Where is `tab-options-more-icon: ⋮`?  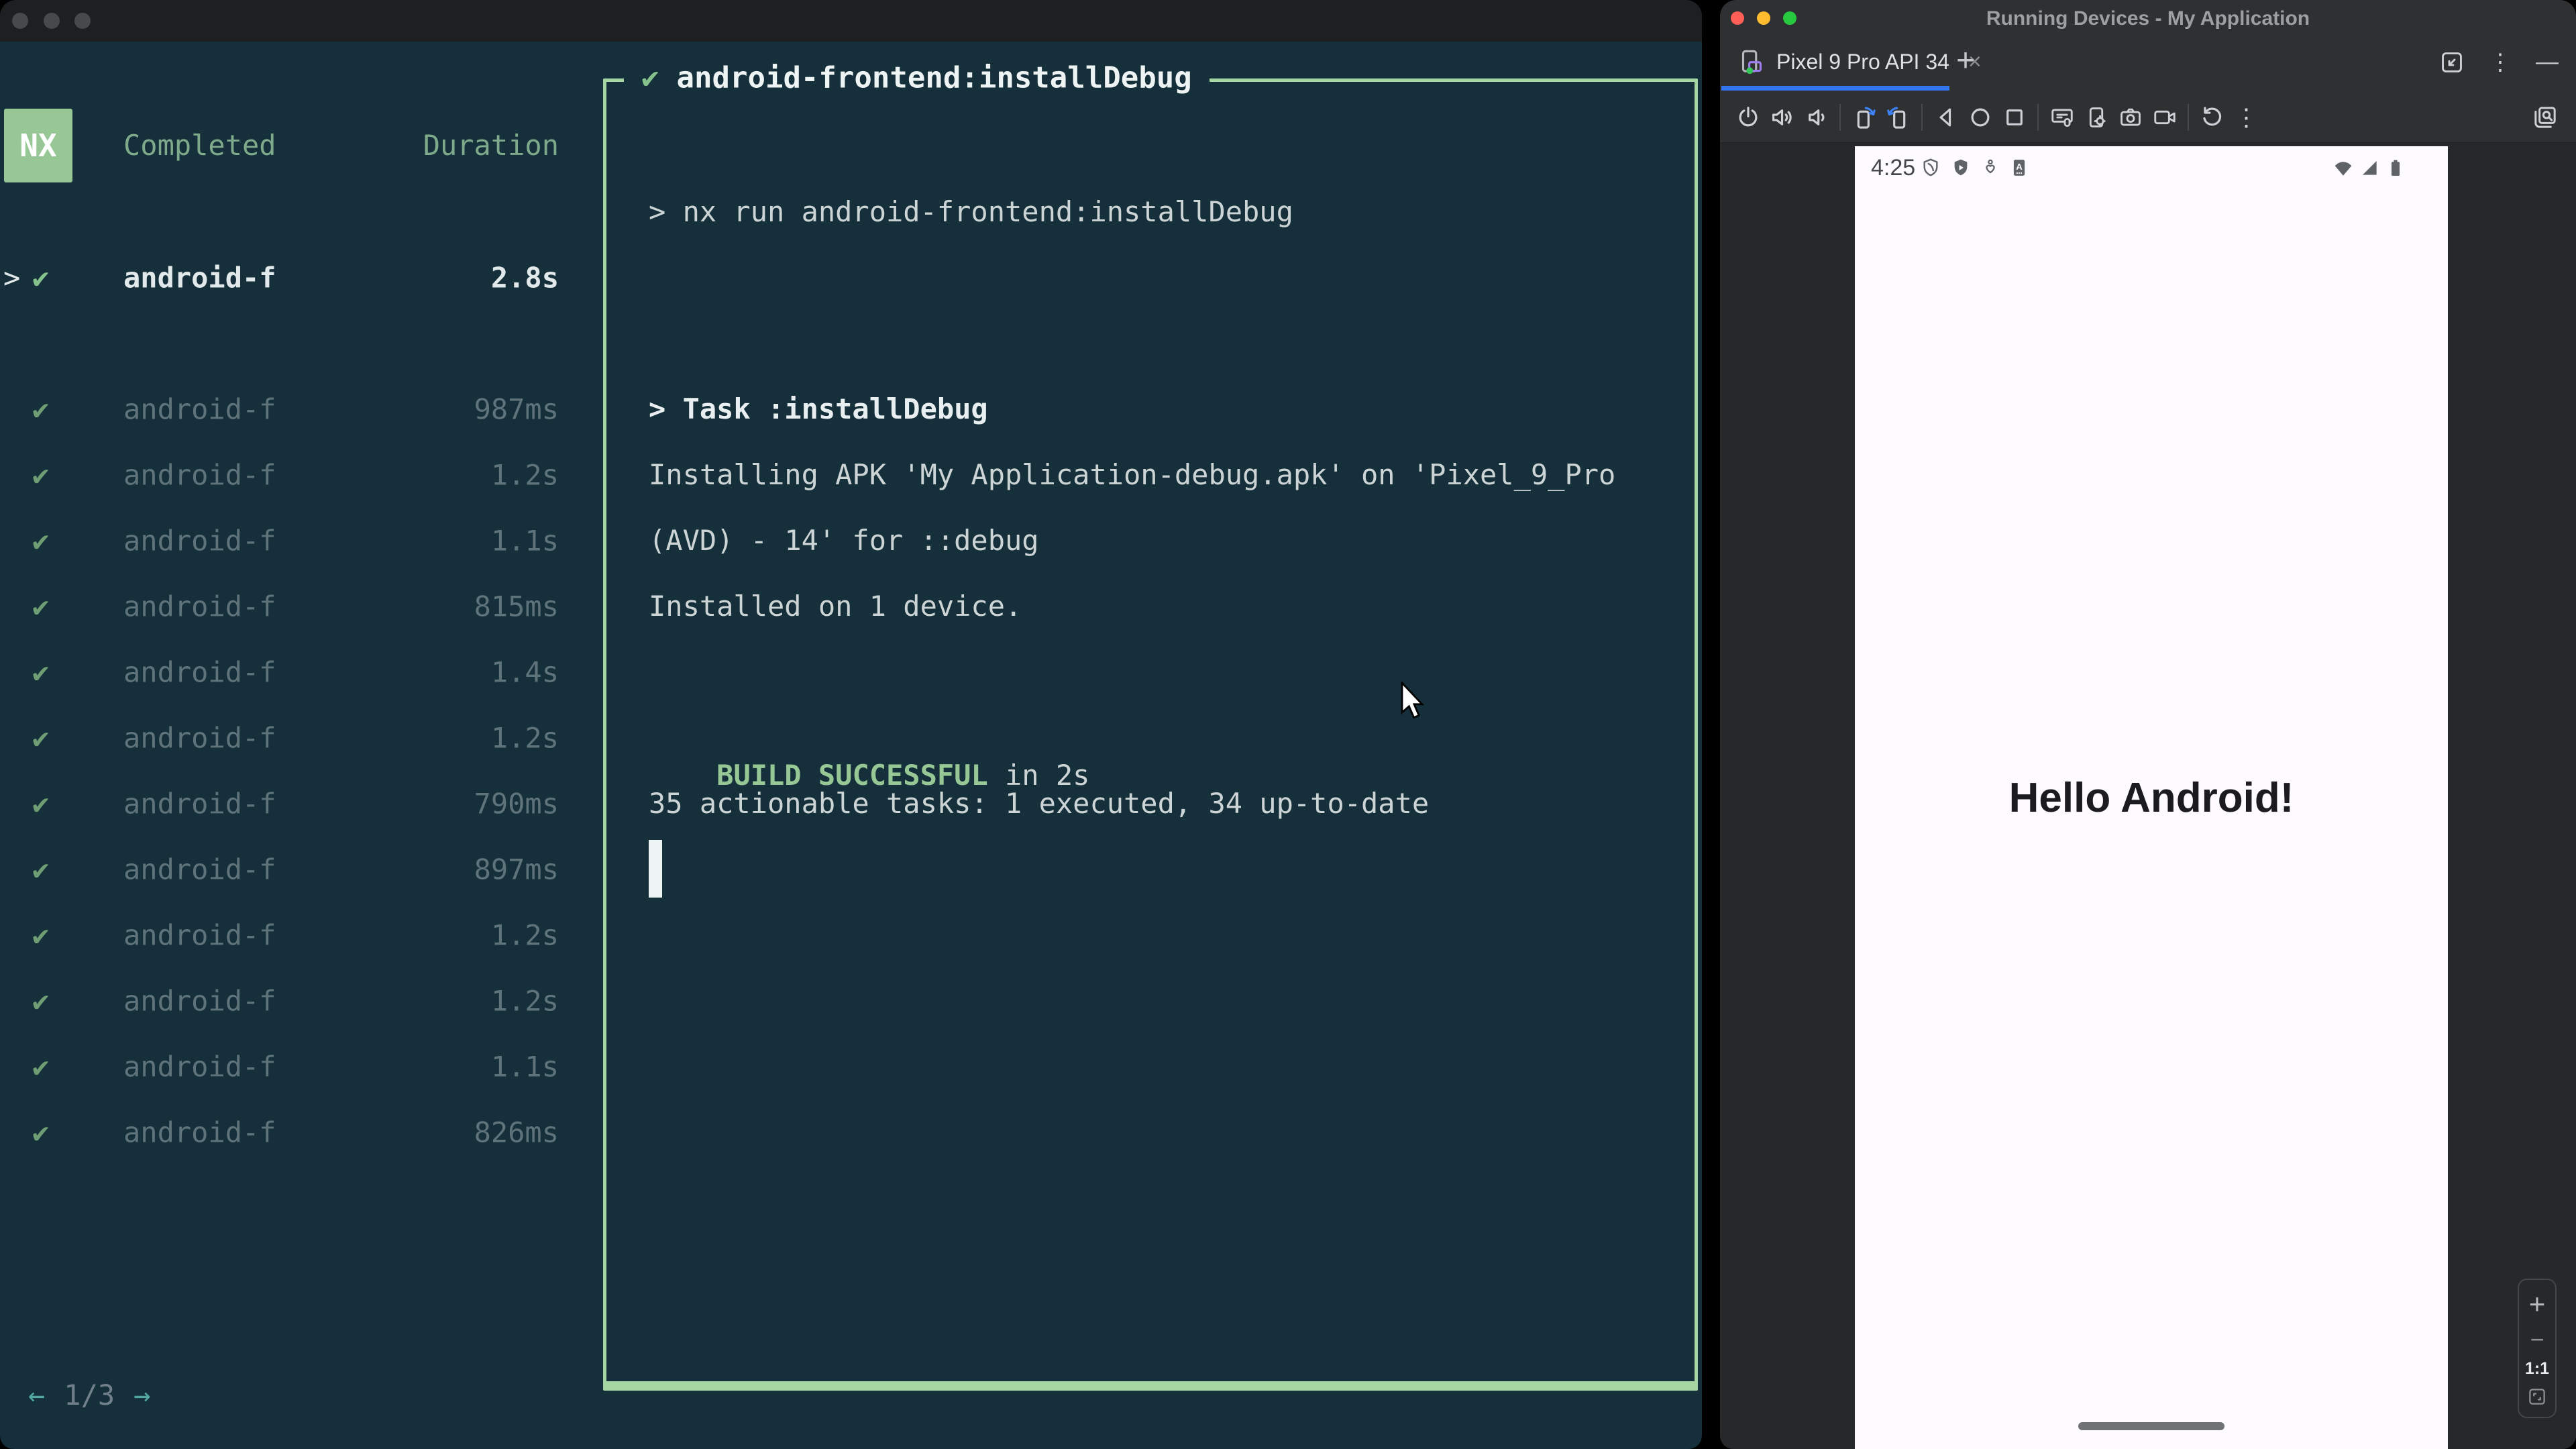
tab-options-more-icon: ⋮ is located at coordinates (2500, 62).